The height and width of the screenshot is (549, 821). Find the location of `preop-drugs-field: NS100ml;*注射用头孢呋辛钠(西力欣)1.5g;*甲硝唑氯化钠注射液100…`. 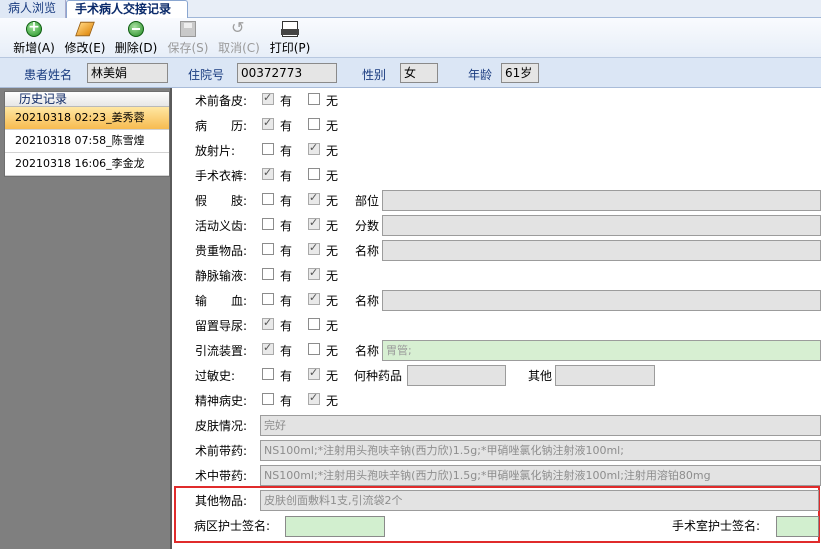

preop-drugs-field: NS100ml;*注射用头孢呋辛钠(西力欣)1.5g;*甲硝唑氯化钠注射液100… is located at coordinates (540, 450).